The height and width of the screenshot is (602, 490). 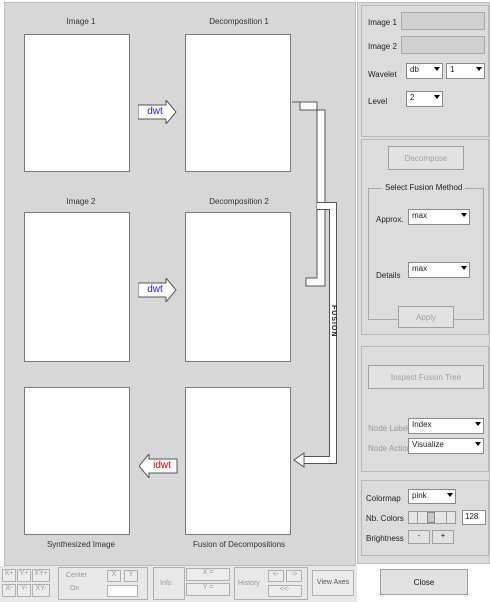 What do you see at coordinates (474, 517) in the screenshot?
I see `nb-colors-field: 128` at bounding box center [474, 517].